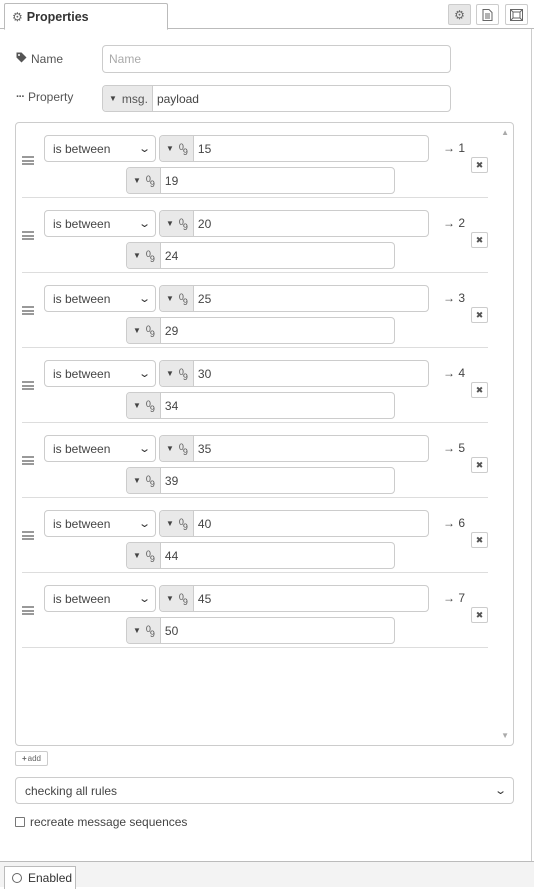 The height and width of the screenshot is (889, 534). I want to click on rule-value-to: ▼ 09 34, so click(260, 405).